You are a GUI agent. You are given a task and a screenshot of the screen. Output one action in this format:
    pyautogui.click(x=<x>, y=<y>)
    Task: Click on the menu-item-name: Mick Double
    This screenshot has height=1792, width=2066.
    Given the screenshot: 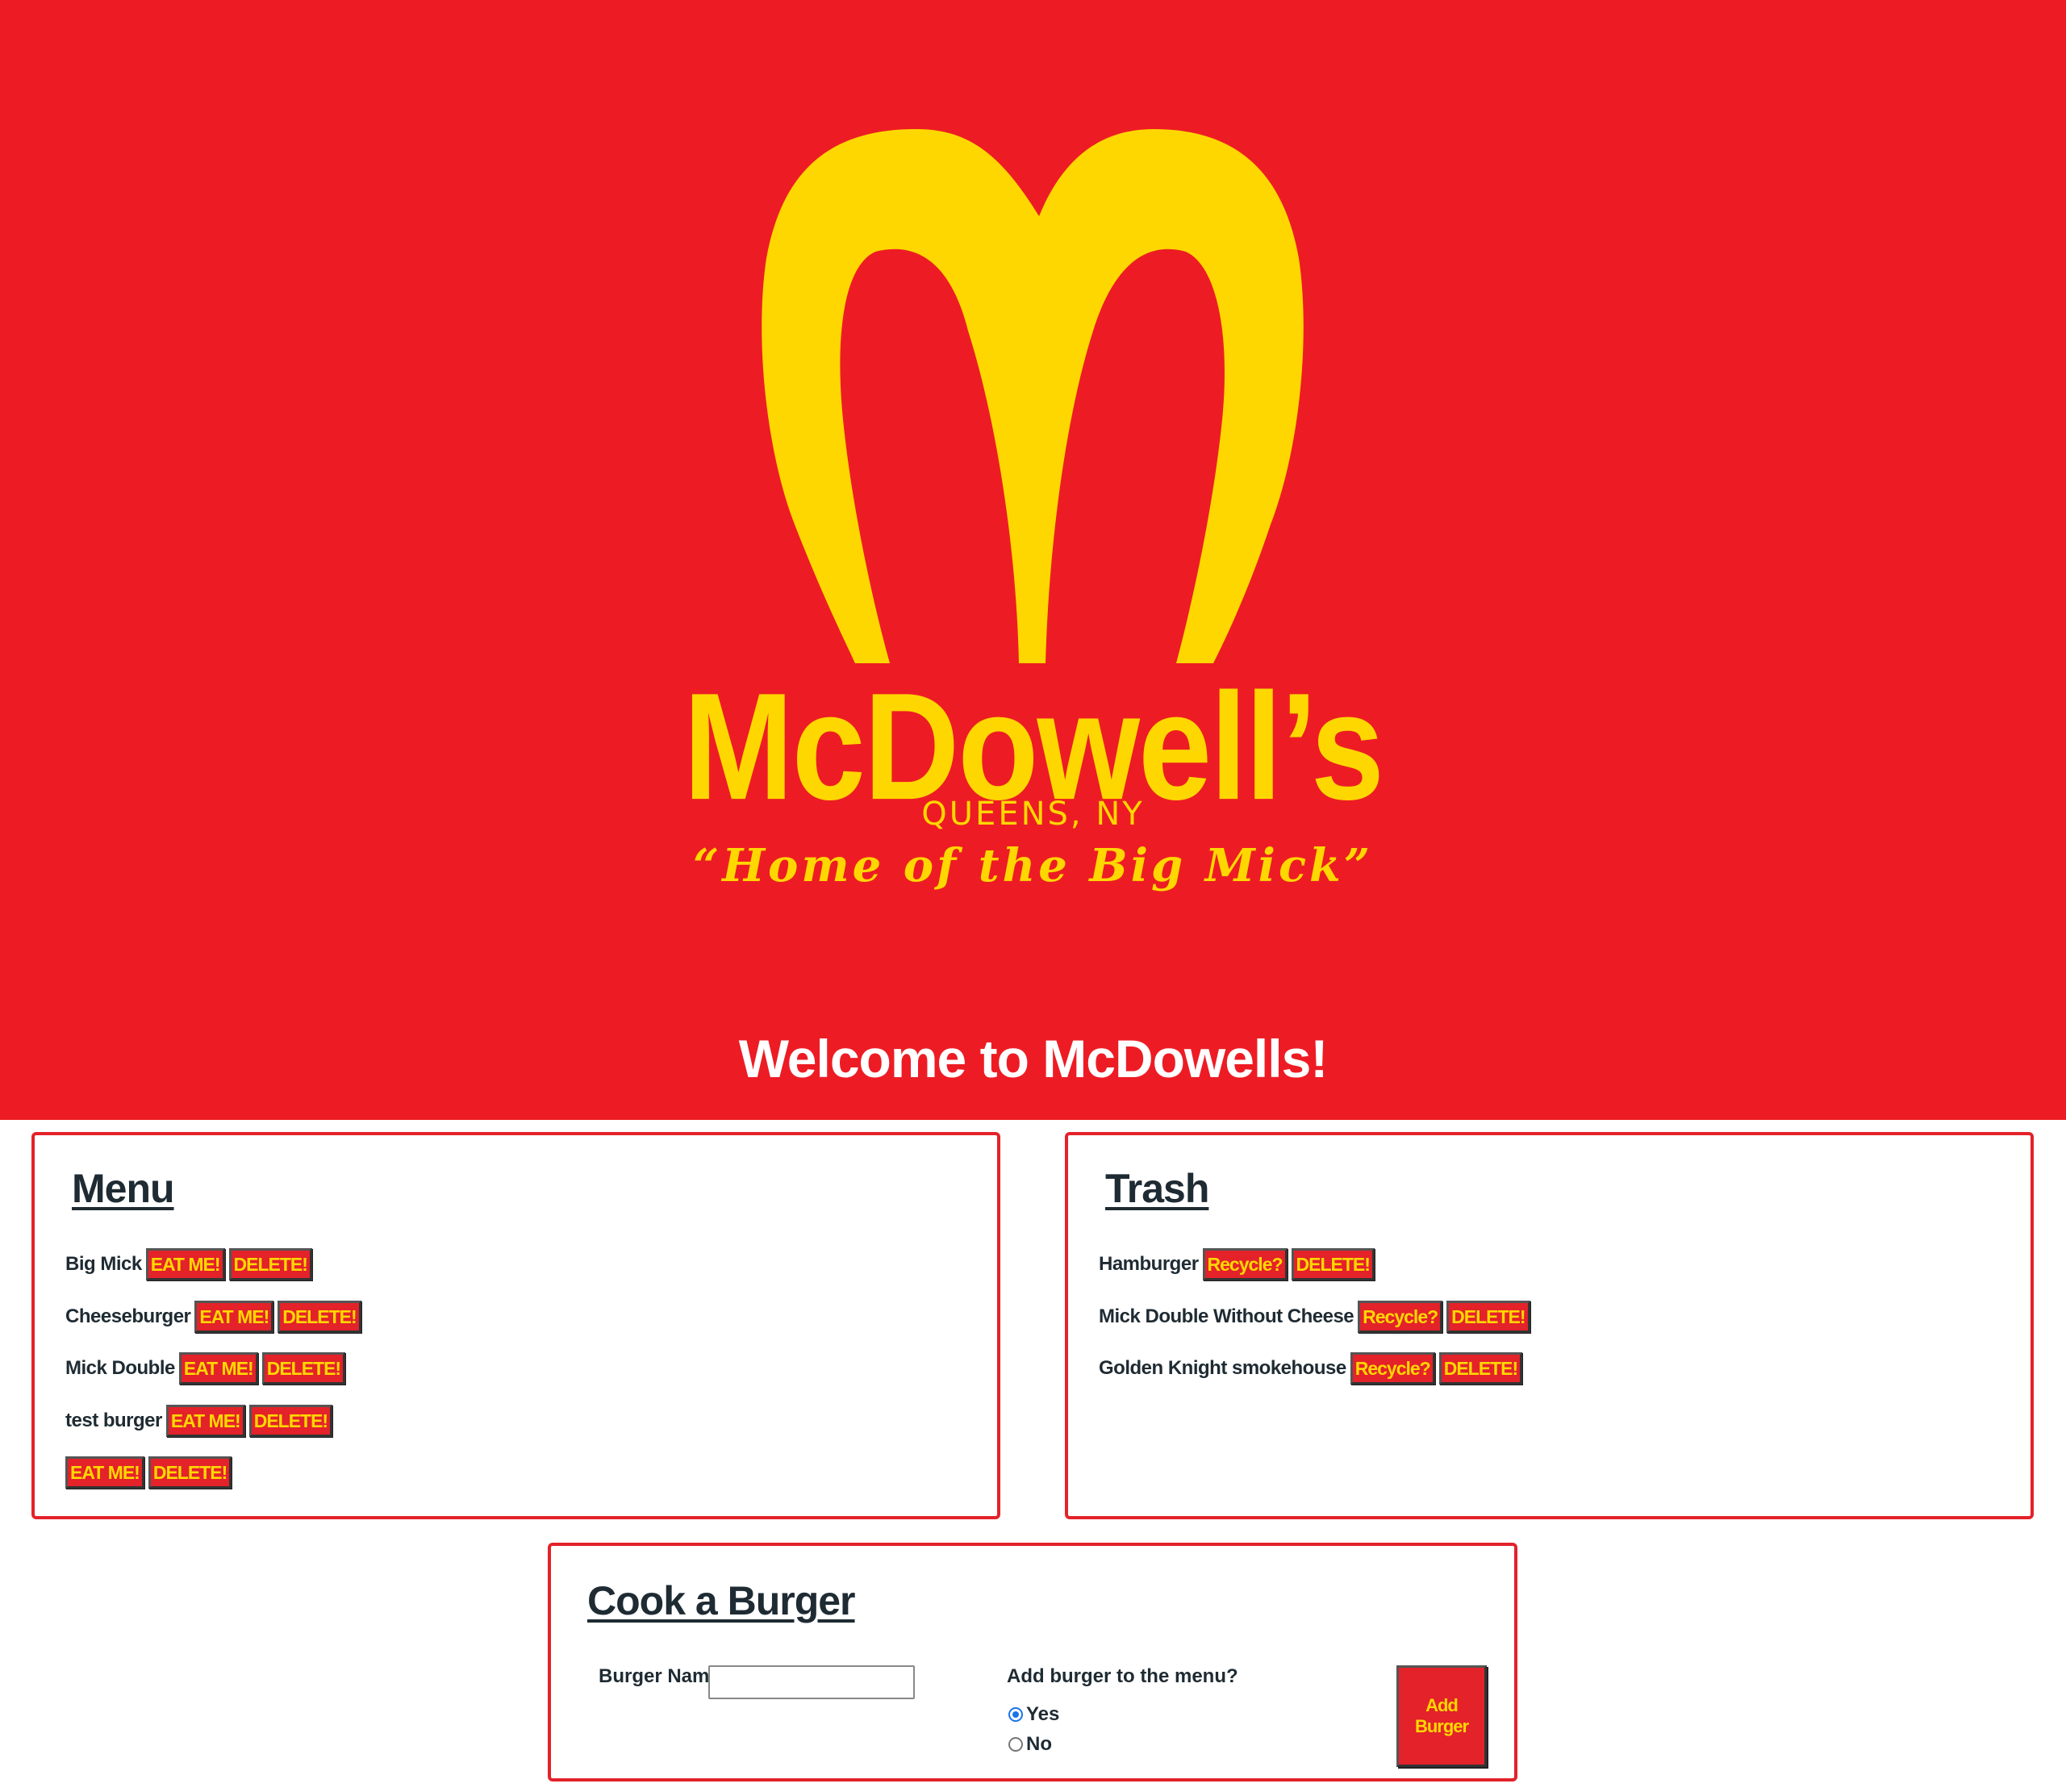 What is the action you would take?
    pyautogui.click(x=120, y=1368)
    